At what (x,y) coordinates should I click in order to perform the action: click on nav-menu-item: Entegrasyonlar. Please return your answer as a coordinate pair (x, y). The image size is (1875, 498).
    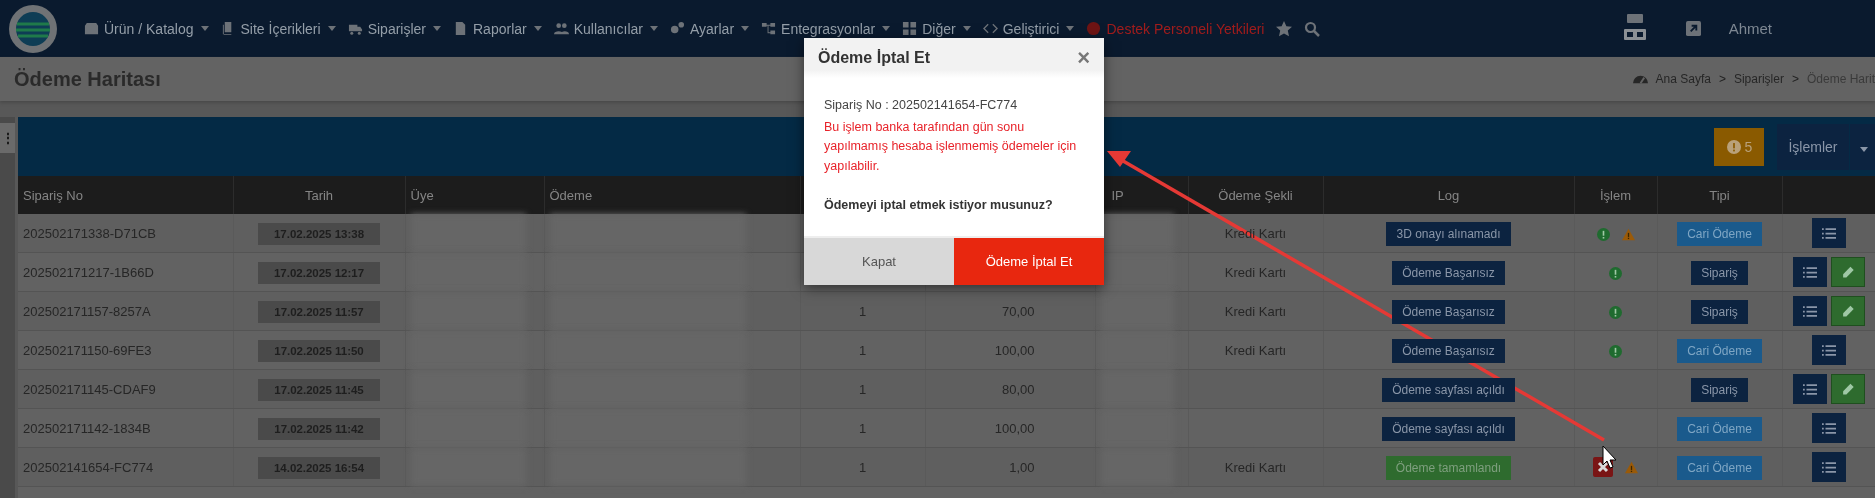
    Looking at the image, I should click on (826, 28).